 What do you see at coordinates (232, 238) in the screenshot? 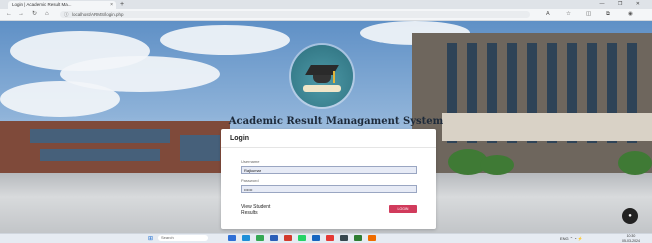
I see `taskbar-app-explorer-icon` at bounding box center [232, 238].